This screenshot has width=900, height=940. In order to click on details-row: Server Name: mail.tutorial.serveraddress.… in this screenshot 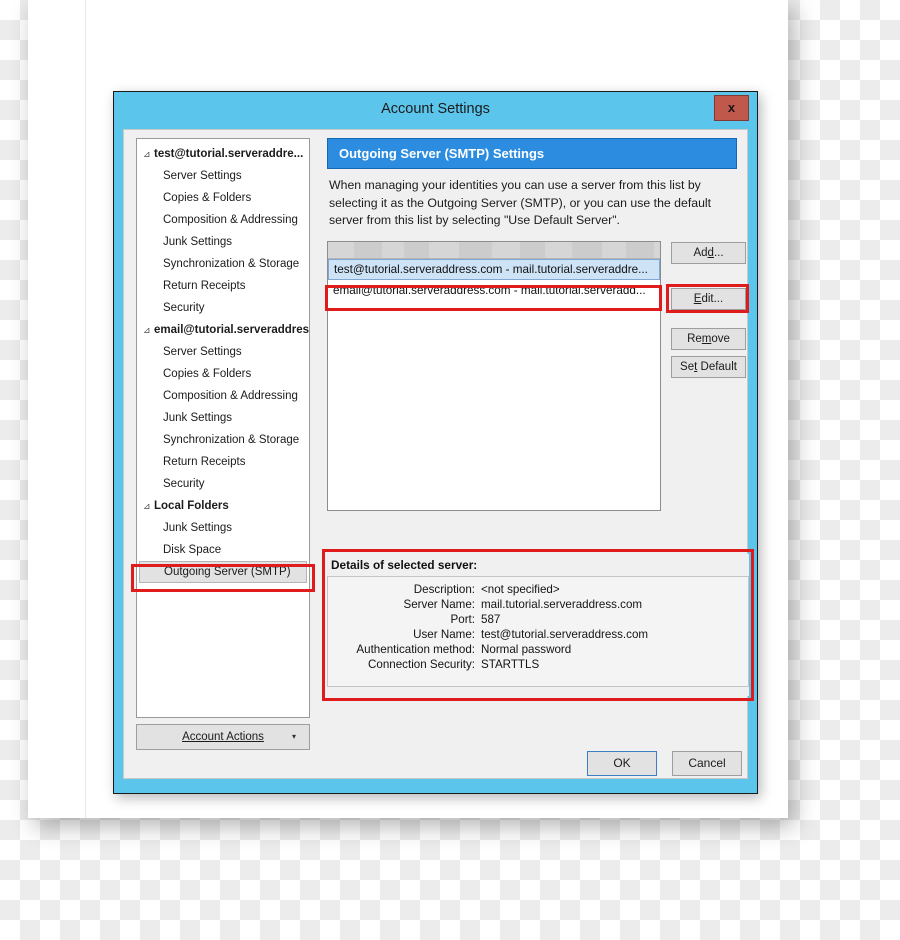, I will do `click(538, 604)`.